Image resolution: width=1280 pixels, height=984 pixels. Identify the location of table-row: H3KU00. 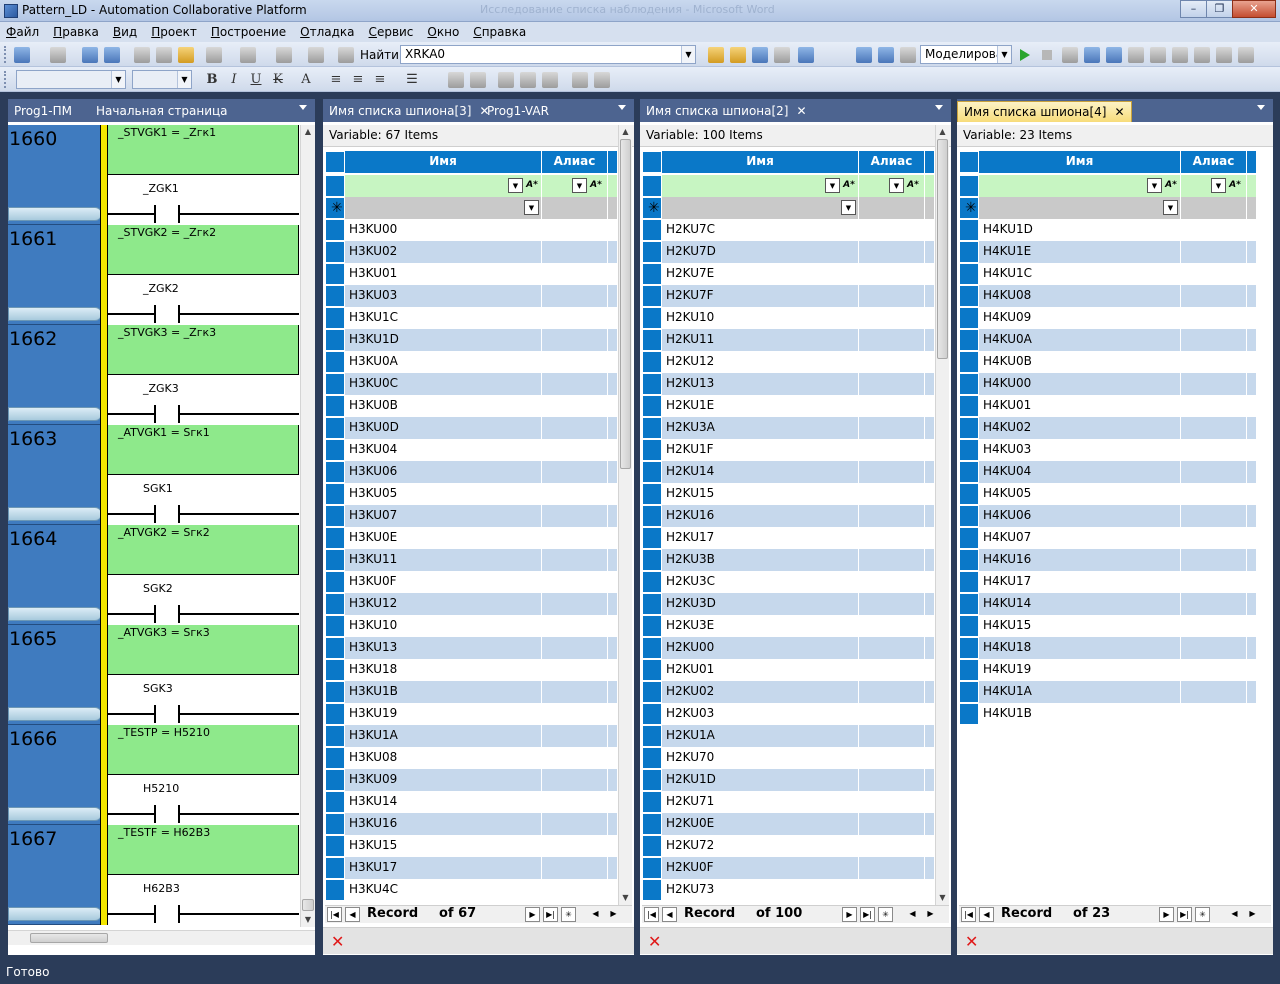
(471, 230).